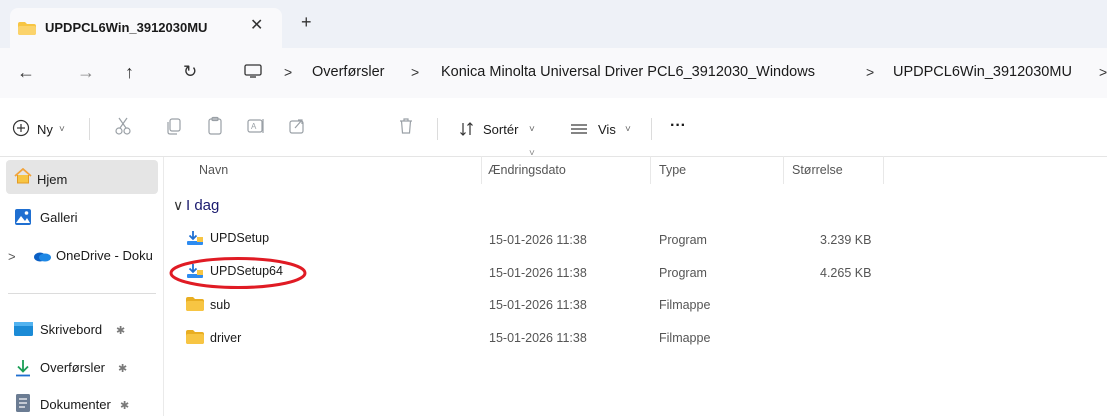 This screenshot has height=416, width=1107. What do you see at coordinates (348, 72) in the screenshot?
I see `breadcrumb-item-downloads: Overførsler` at bounding box center [348, 72].